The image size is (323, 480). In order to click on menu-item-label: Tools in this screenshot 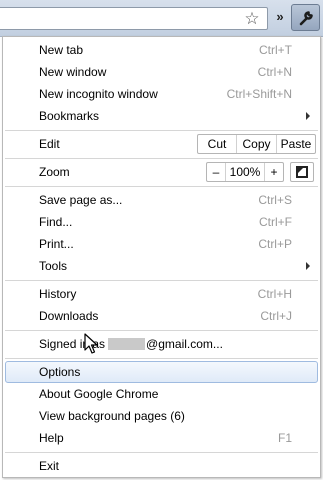, I will do `click(53, 266)`.